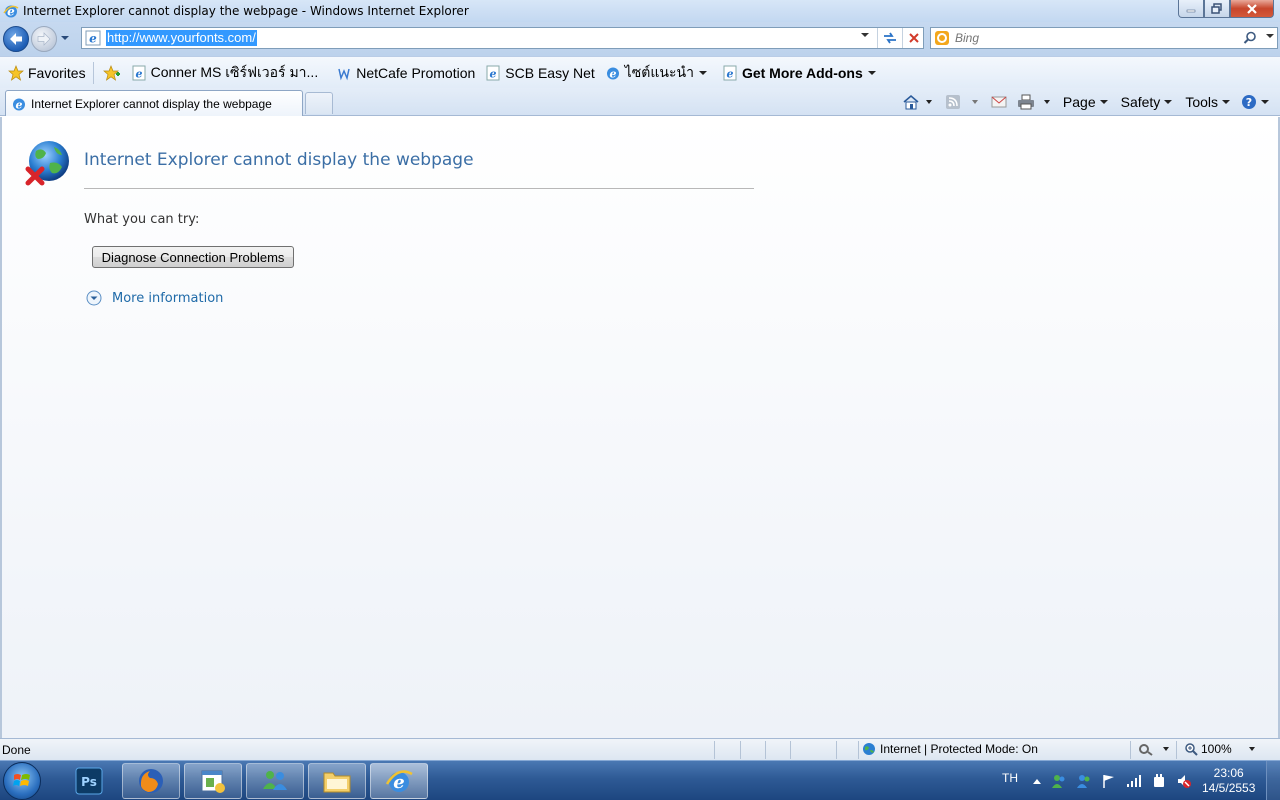 This screenshot has height=800, width=1280. I want to click on page-menu: Page, so click(1086, 102).